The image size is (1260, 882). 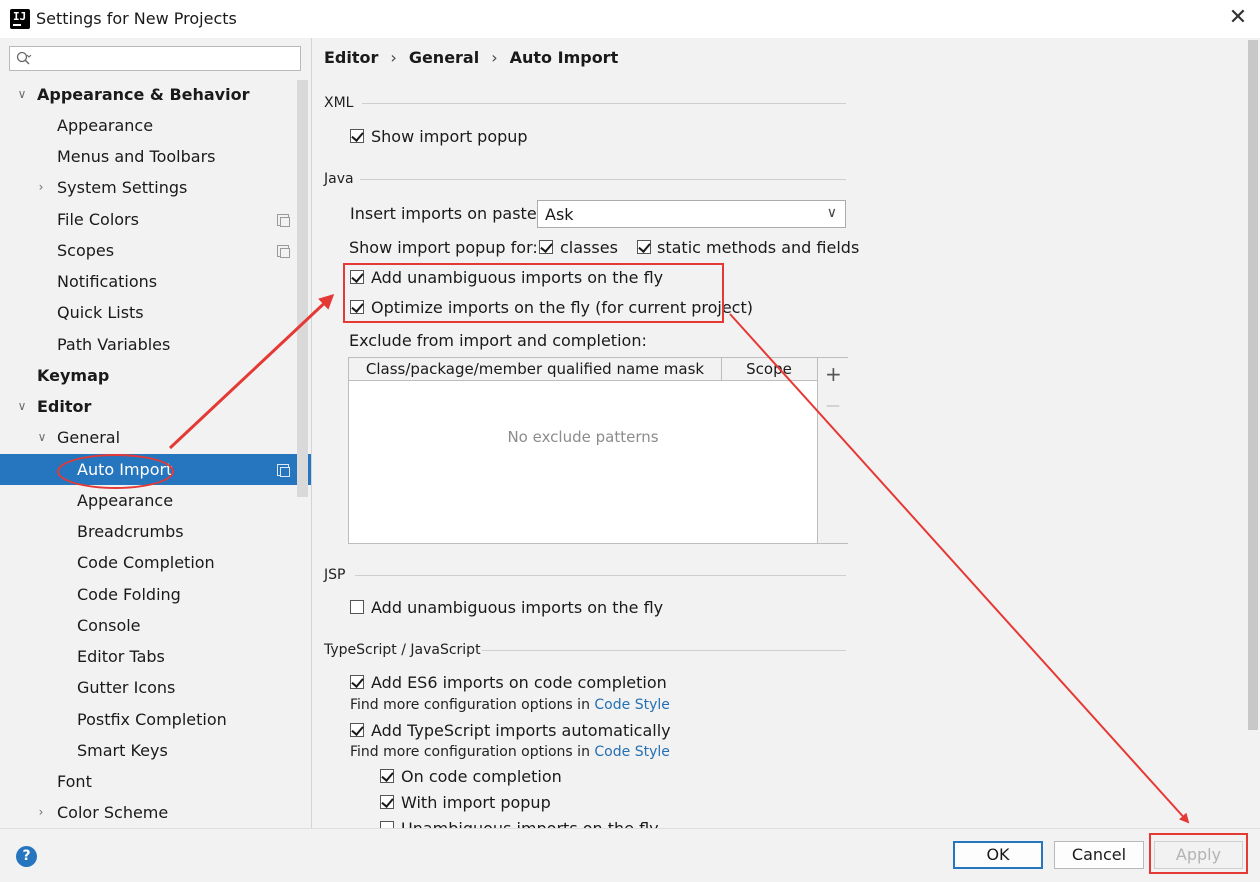 What do you see at coordinates (521, 730) in the screenshot?
I see `add-ts-label: Add TypeScript imports automatically` at bounding box center [521, 730].